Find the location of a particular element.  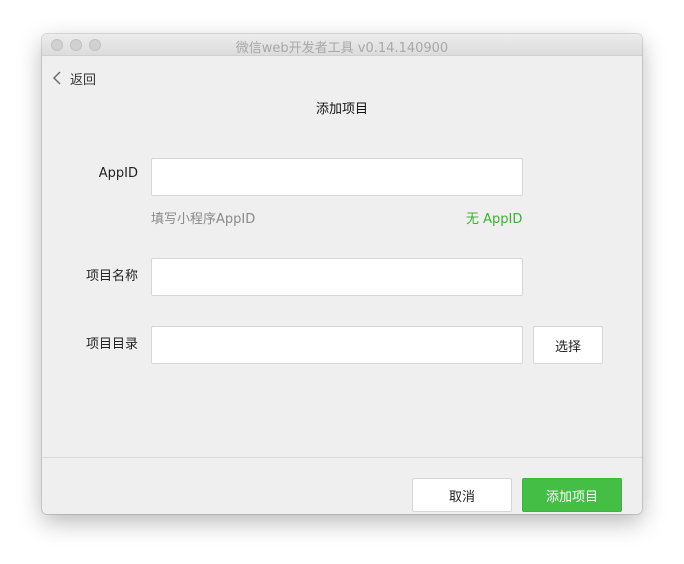

window-title: 微信web开发者工具 v0.14.140900 is located at coordinates (342, 48).